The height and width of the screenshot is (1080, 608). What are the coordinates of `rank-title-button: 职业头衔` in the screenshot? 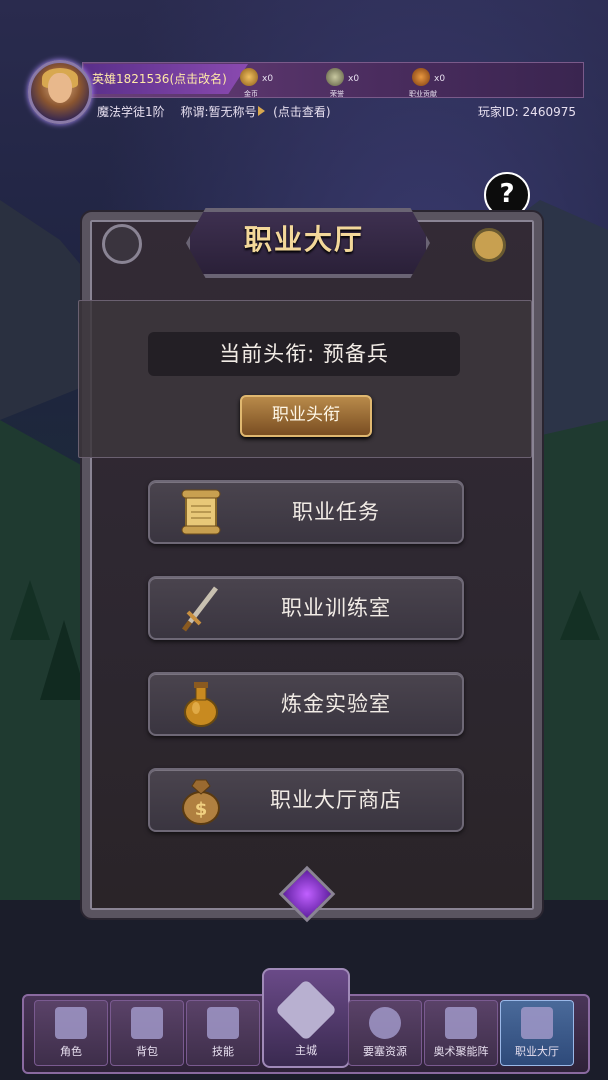 It's located at (306, 416).